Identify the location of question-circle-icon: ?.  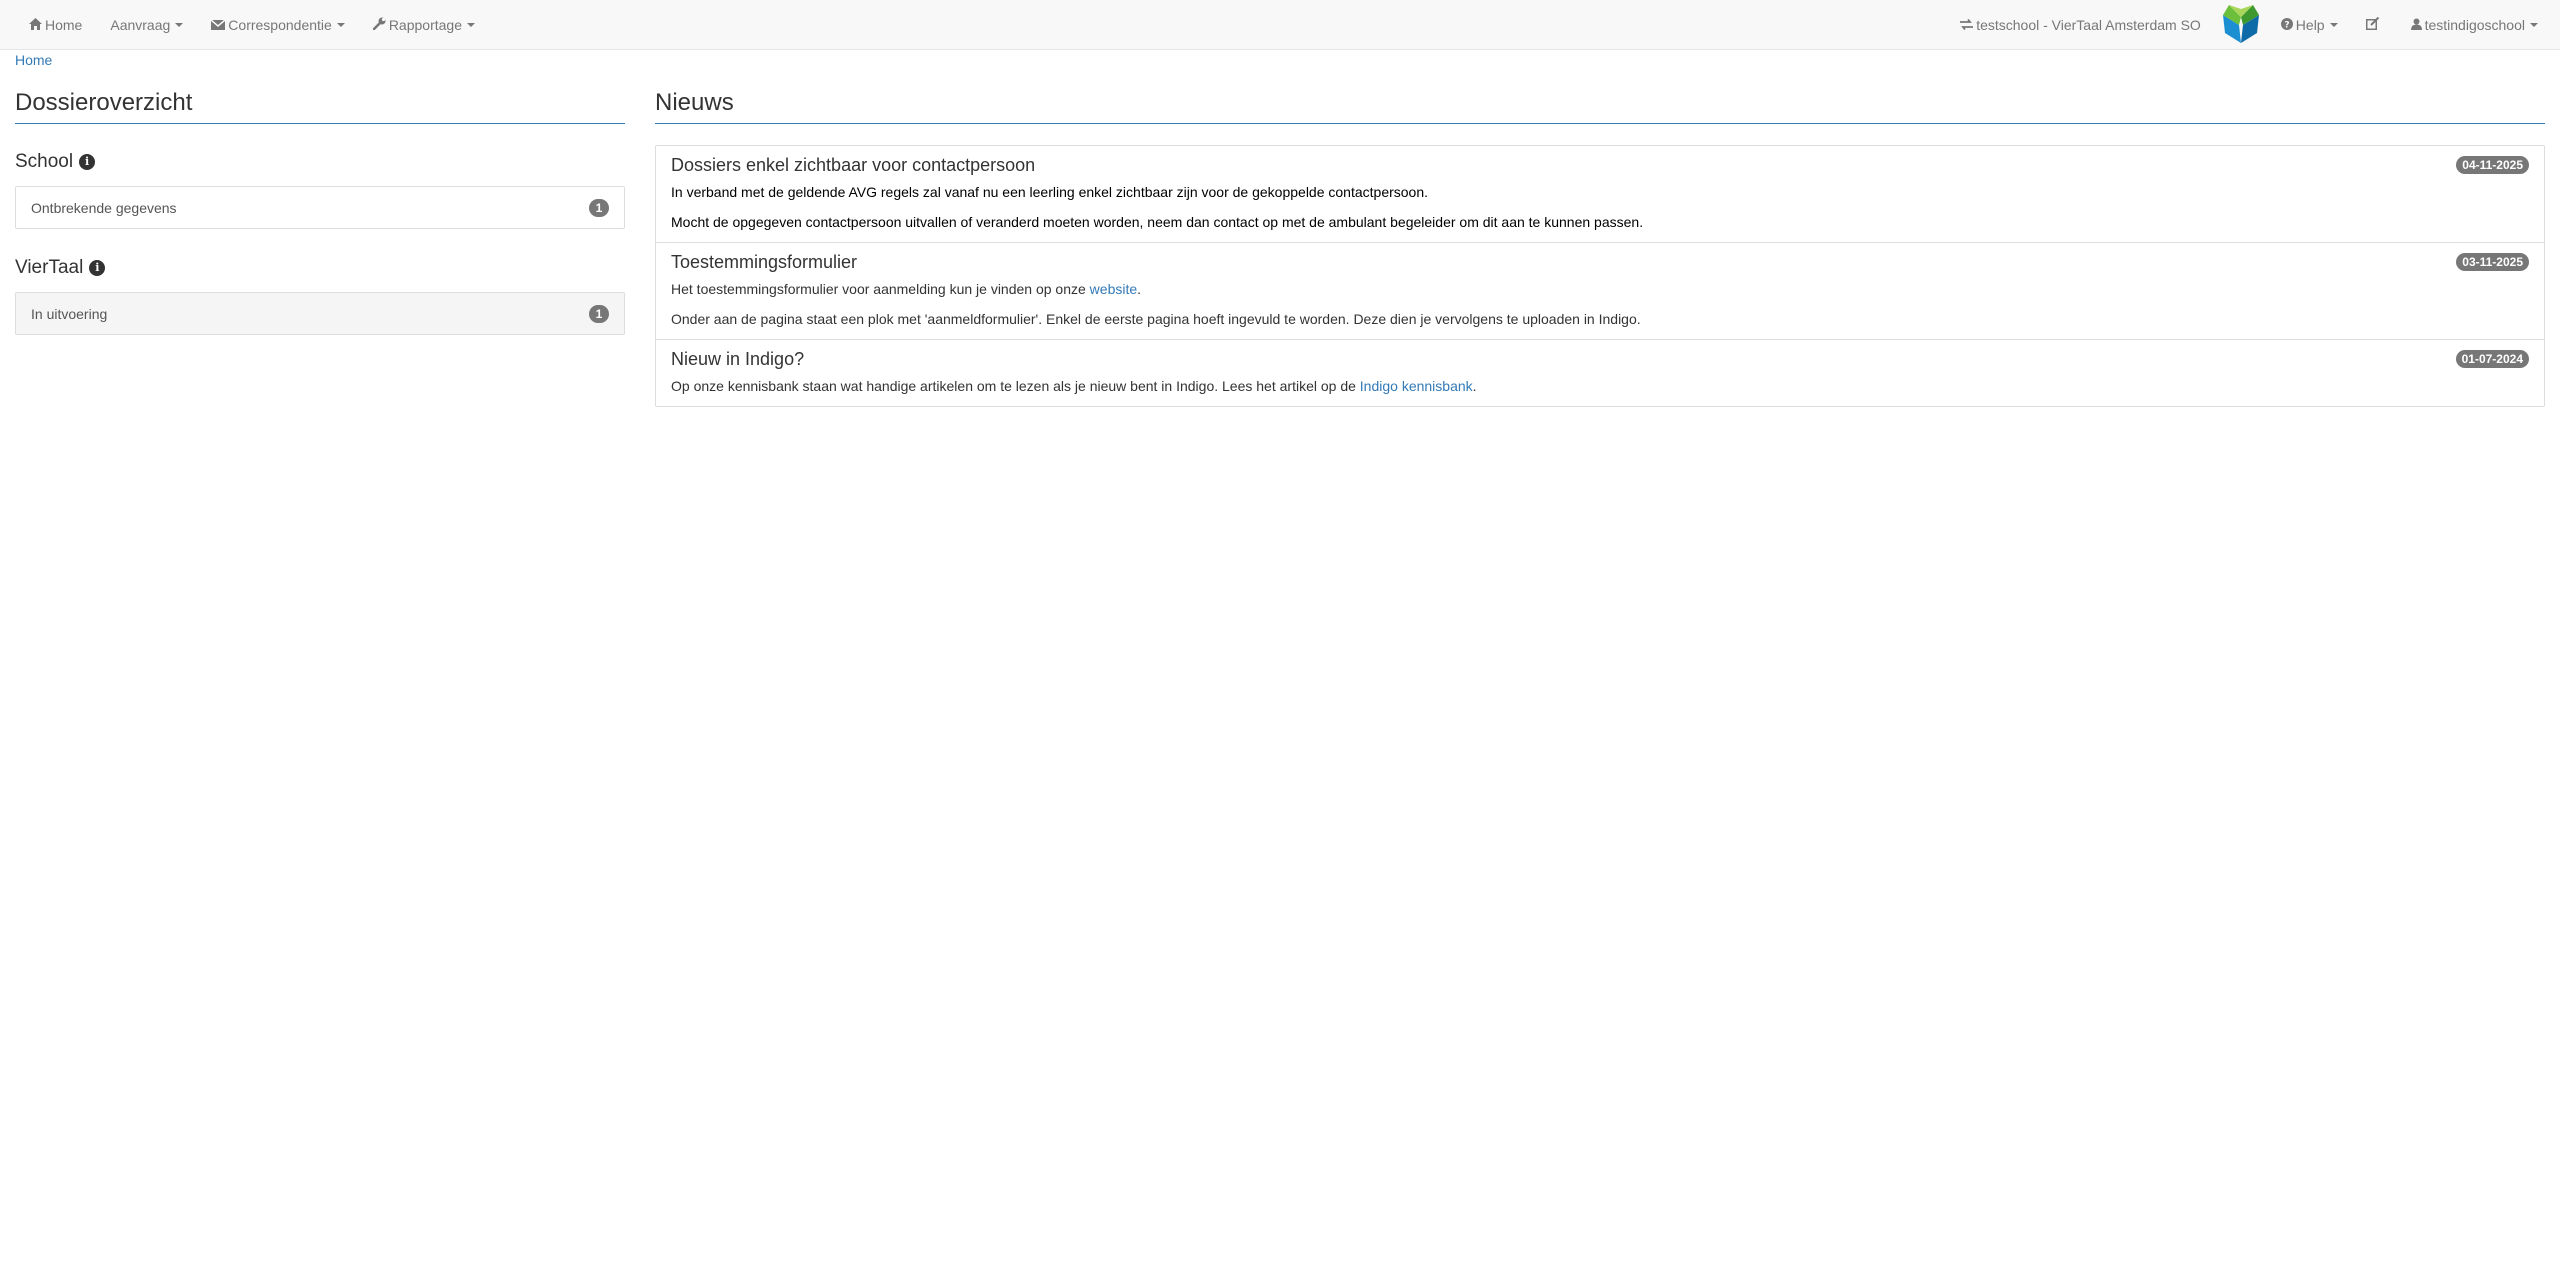
(2286, 25).